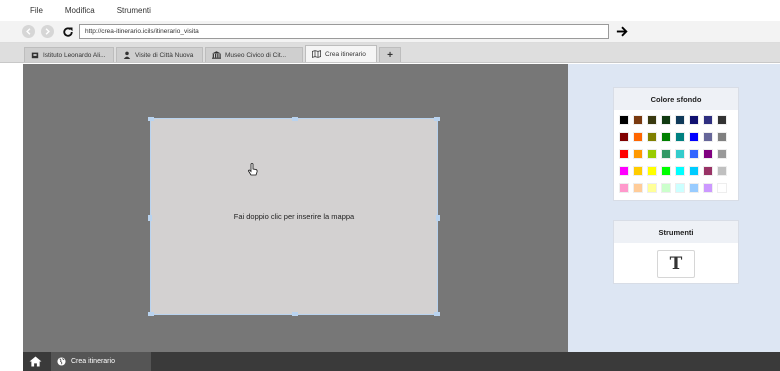  I want to click on menu-bar: File Modifica Strumenti, so click(390, 10).